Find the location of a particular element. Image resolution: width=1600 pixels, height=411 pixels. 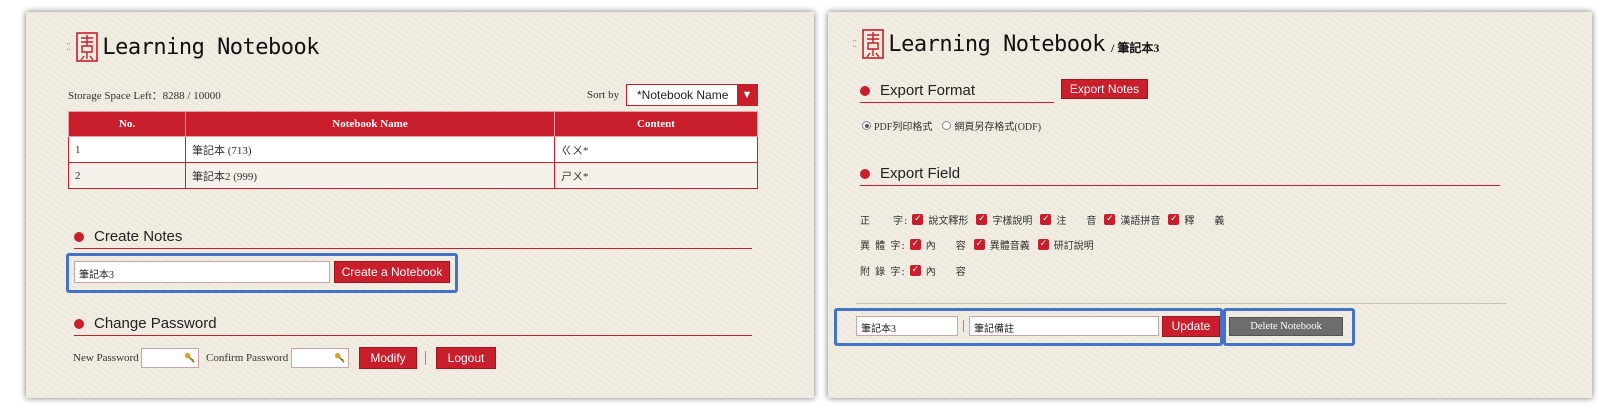

new-password-input is located at coordinates (170, 358).